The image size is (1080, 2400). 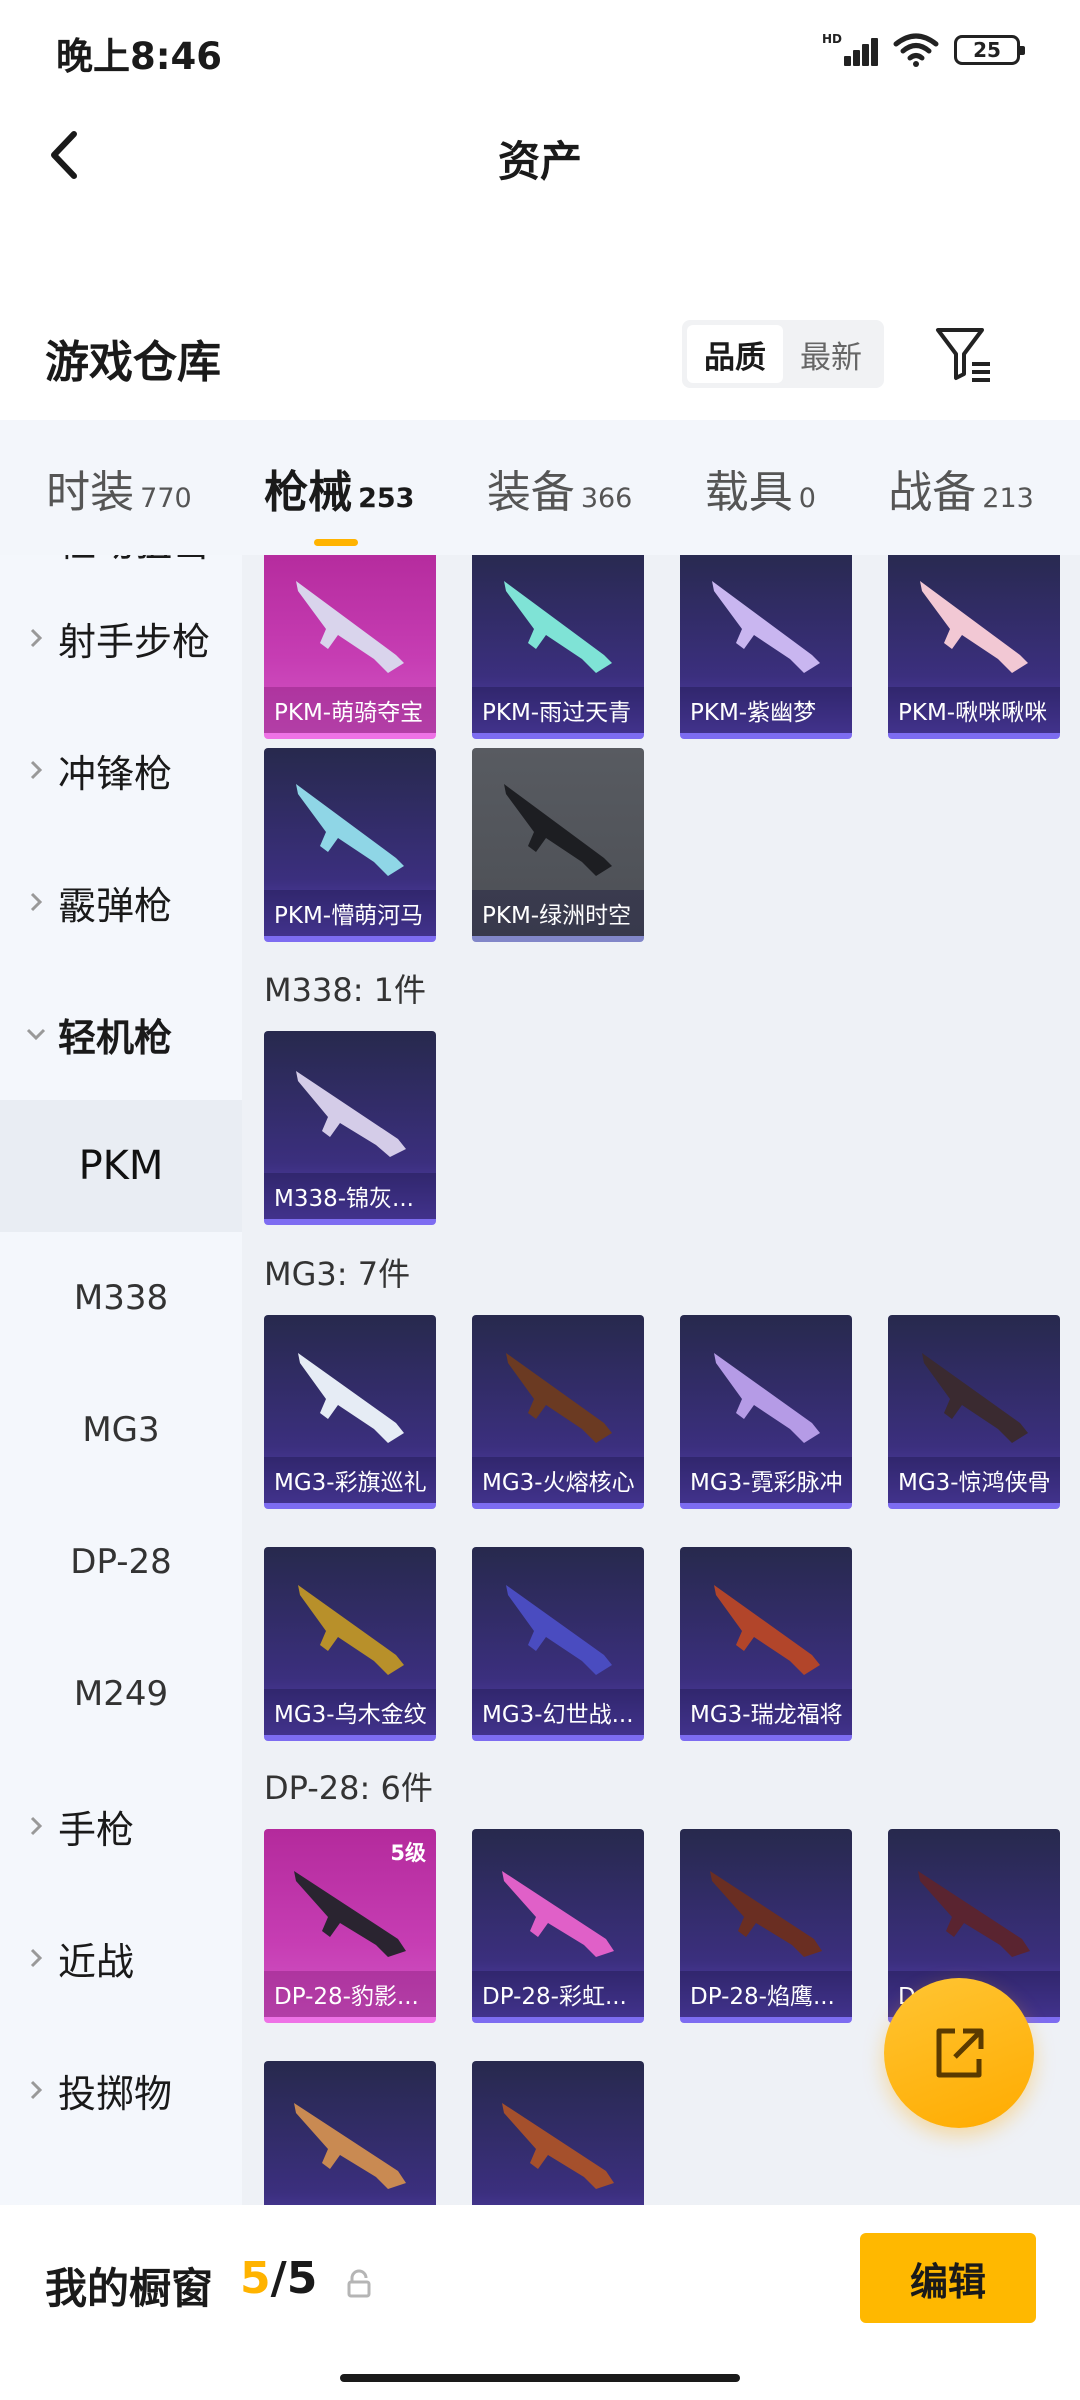 I want to click on status-icons: HD 25, so click(x=923, y=50).